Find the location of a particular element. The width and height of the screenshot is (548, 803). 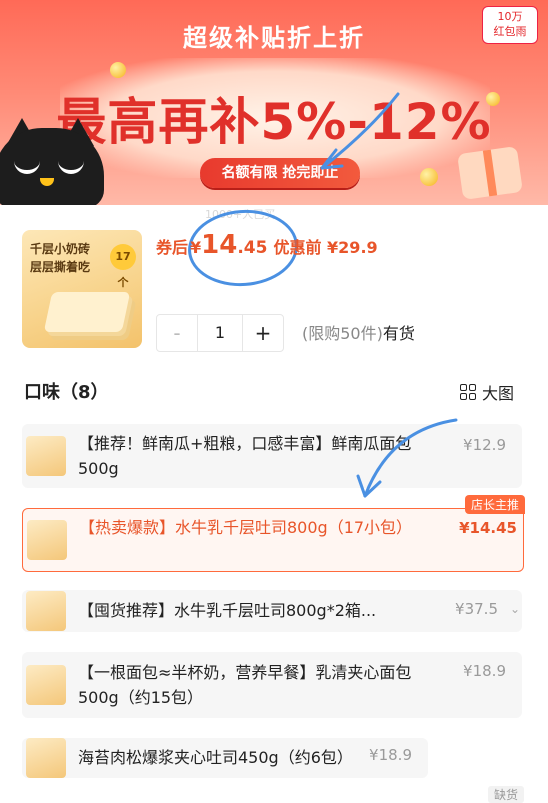

chevron-down-icon: ⌄ is located at coordinates (515, 609).